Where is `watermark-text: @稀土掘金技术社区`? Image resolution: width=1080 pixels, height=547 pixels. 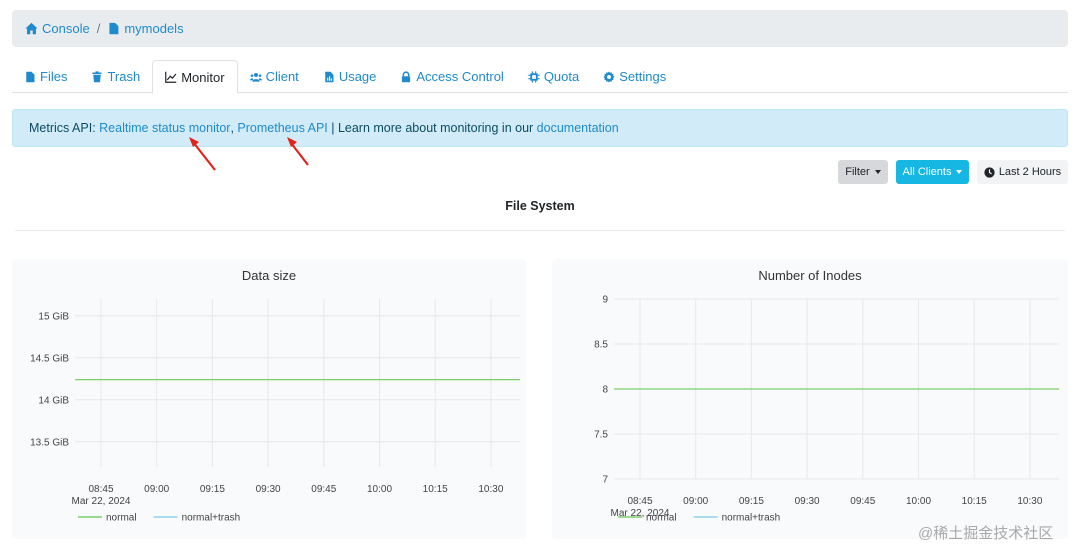
watermark-text: @稀土掘金技术社区 is located at coordinates (986, 533).